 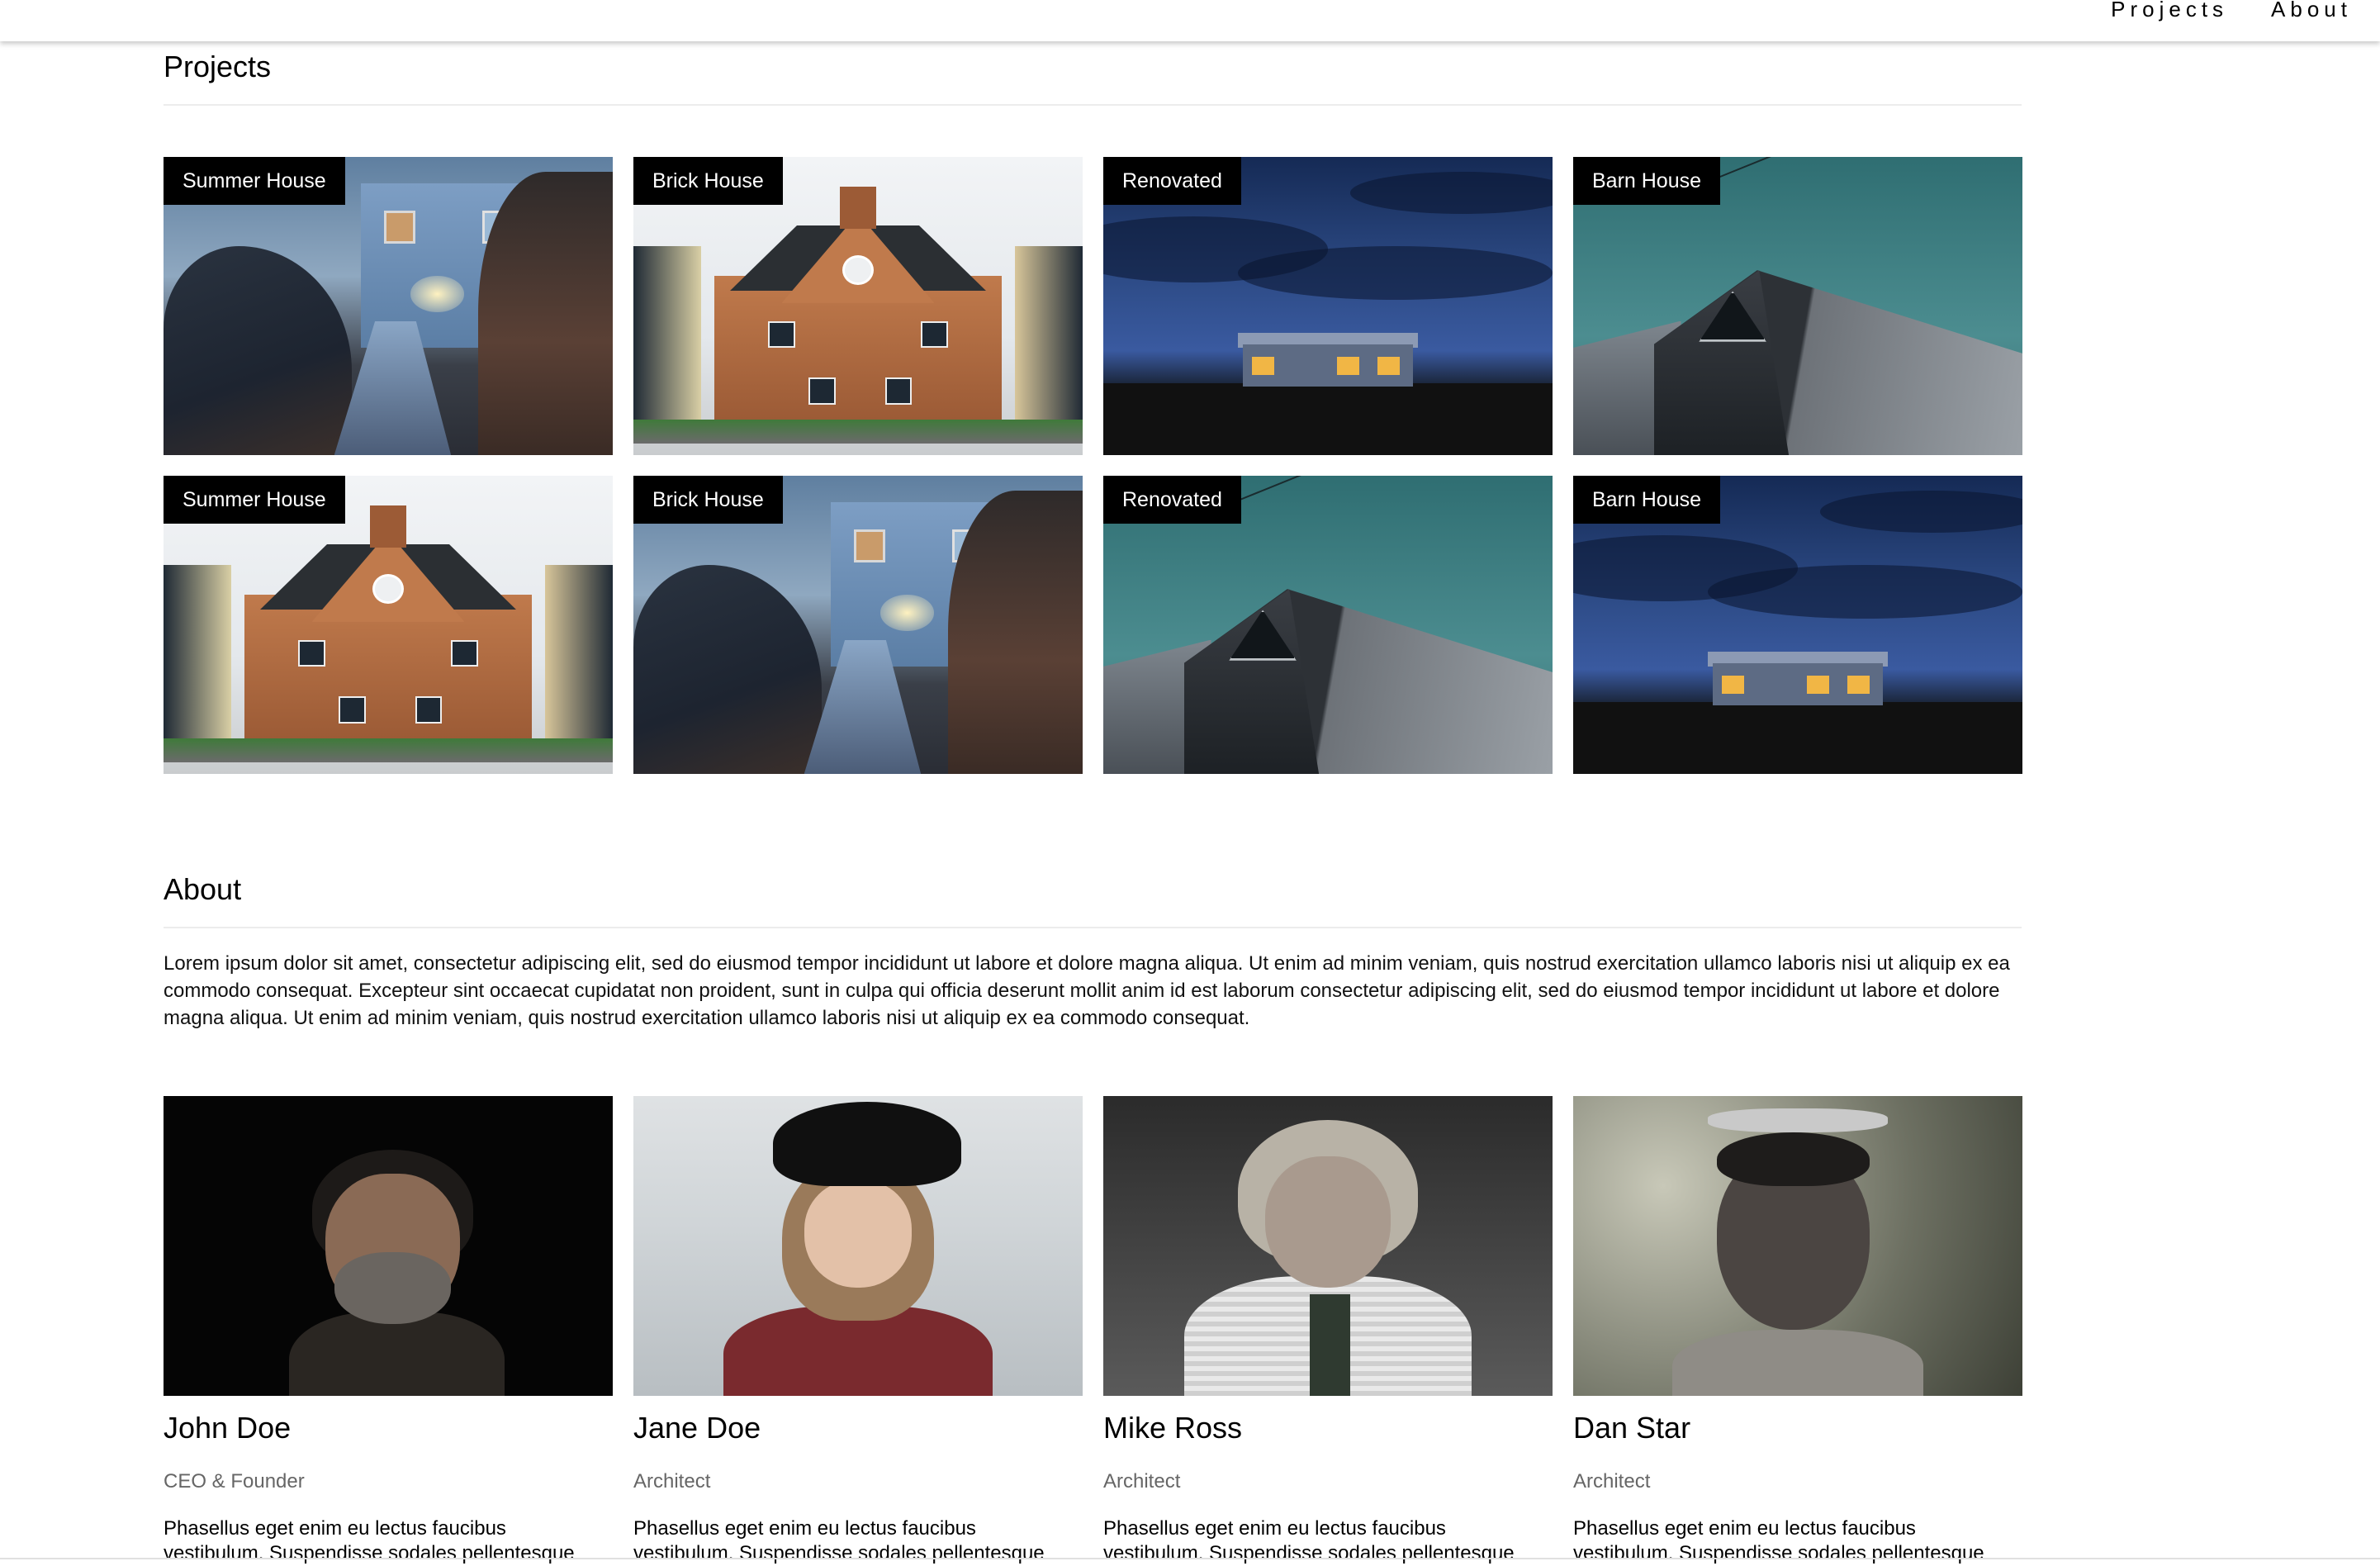 What do you see at coordinates (228, 1428) in the screenshot?
I see `member-name: John Doe` at bounding box center [228, 1428].